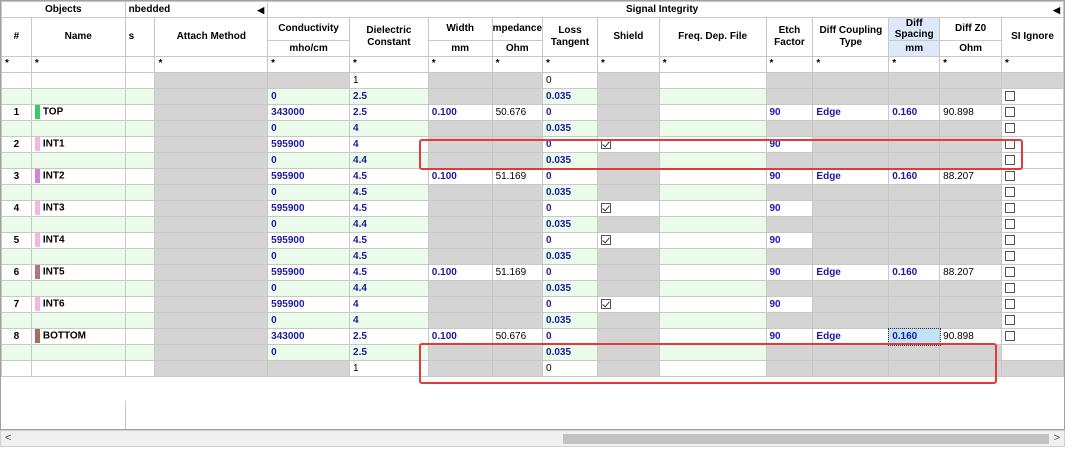 This screenshot has height=455, width=1080. What do you see at coordinates (970, 29) in the screenshot?
I see `col-diff-z0: Diff Z0` at bounding box center [970, 29].